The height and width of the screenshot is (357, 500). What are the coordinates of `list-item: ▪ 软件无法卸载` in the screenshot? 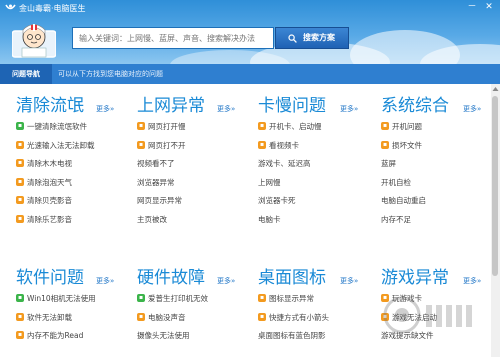 It's located at (75, 318).